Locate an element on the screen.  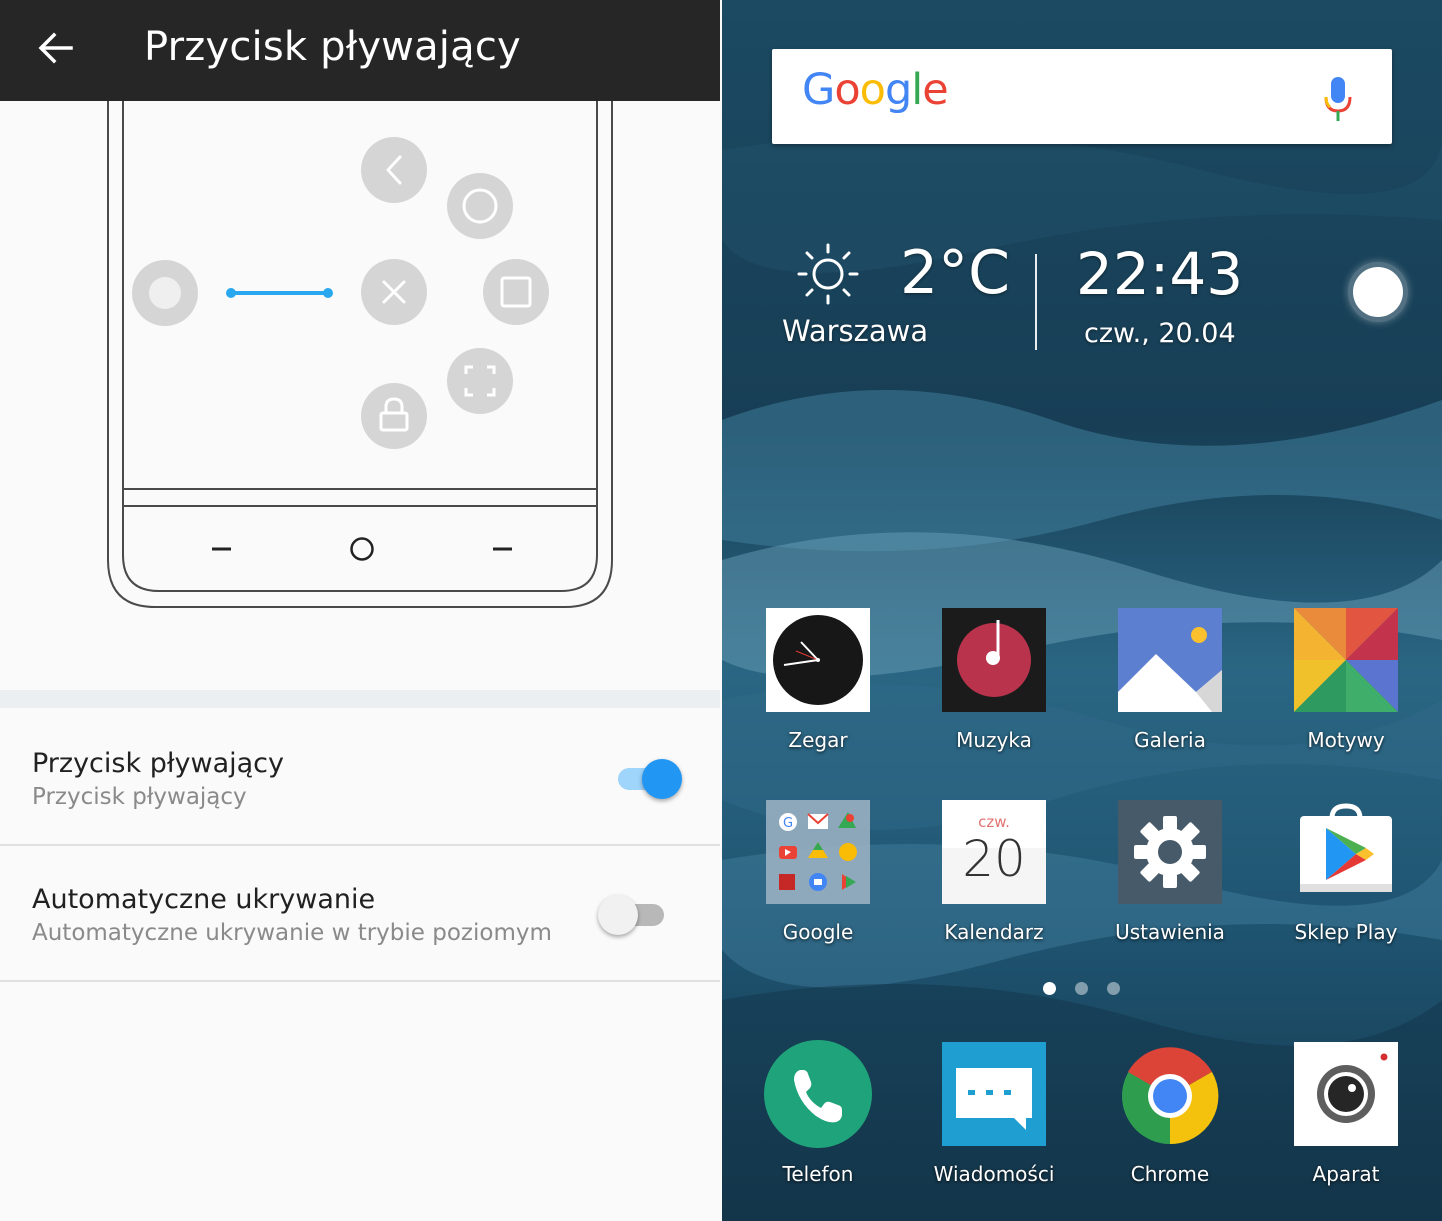
app-sklep-play: Sklep Play is located at coordinates (1348, 880).